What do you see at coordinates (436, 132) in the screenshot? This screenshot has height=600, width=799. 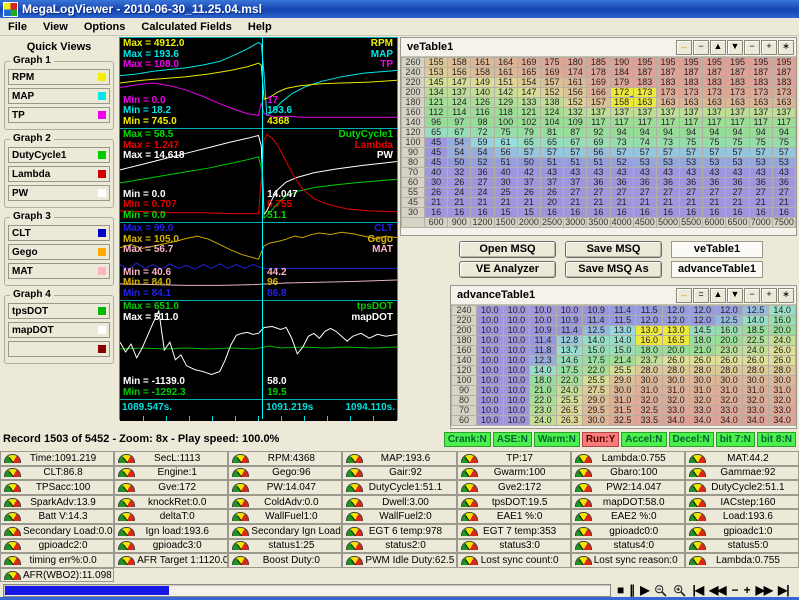 I see `table-cell: 65` at bounding box center [436, 132].